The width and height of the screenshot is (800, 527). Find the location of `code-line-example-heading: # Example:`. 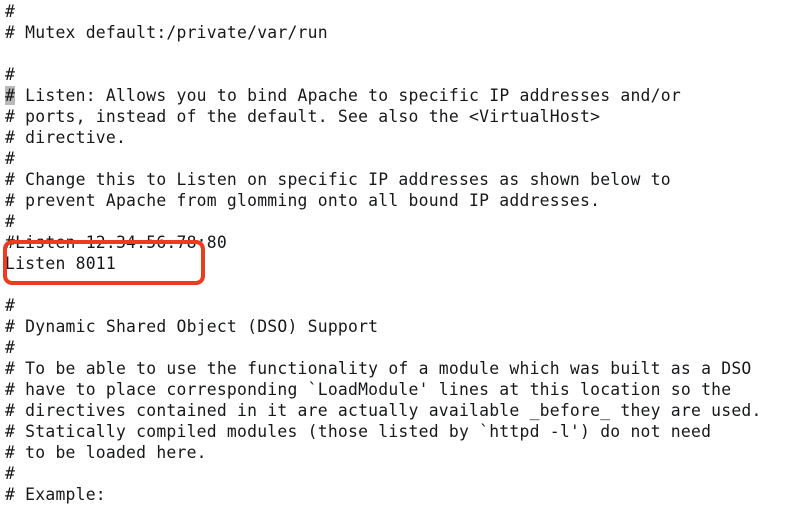

code-line-example-heading: # Example: is located at coordinates (400, 494).